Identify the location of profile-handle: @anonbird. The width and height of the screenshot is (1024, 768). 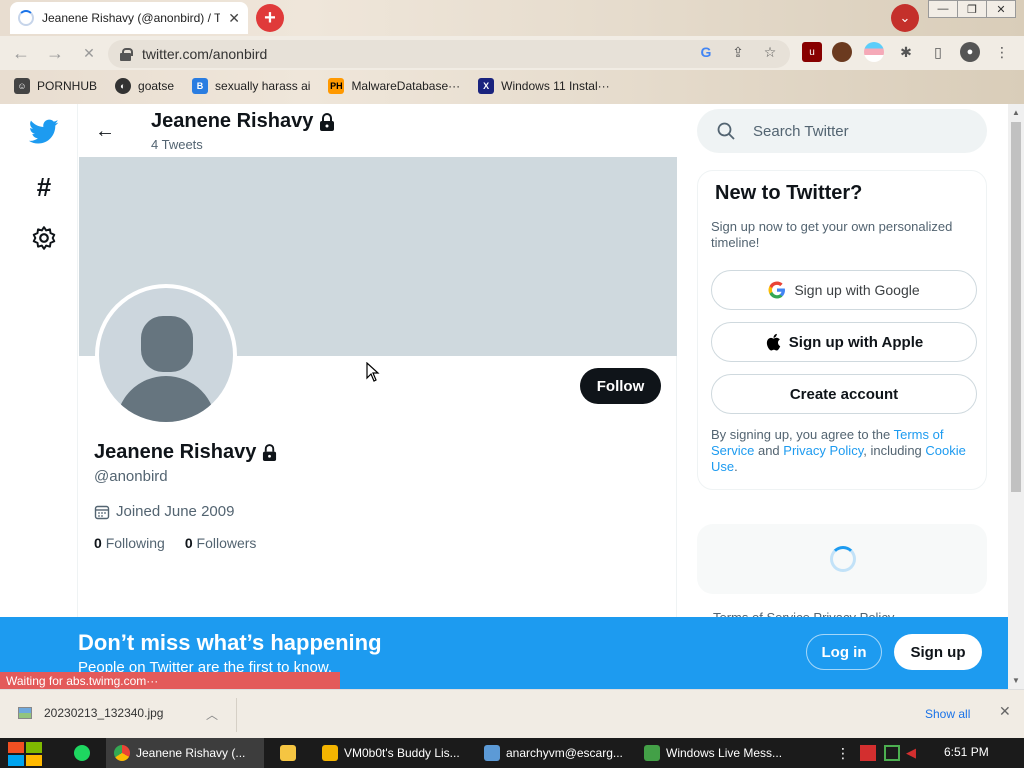
(131, 476).